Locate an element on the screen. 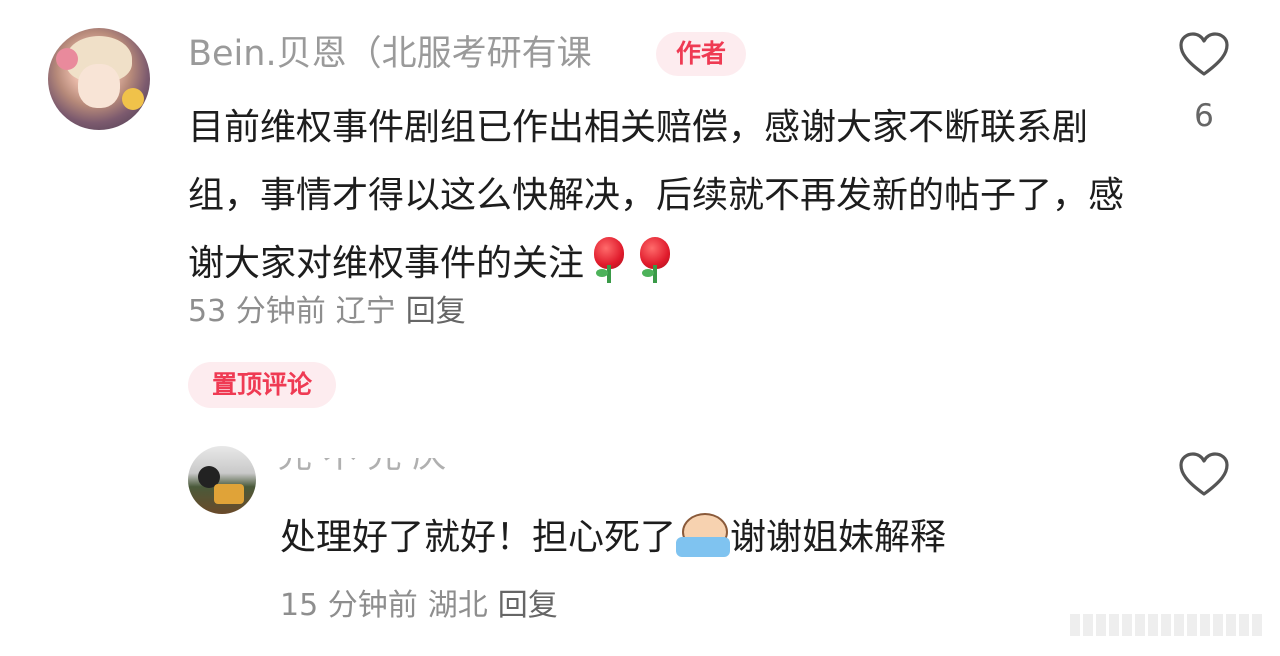  avatar-detail is located at coordinates (229, 494).